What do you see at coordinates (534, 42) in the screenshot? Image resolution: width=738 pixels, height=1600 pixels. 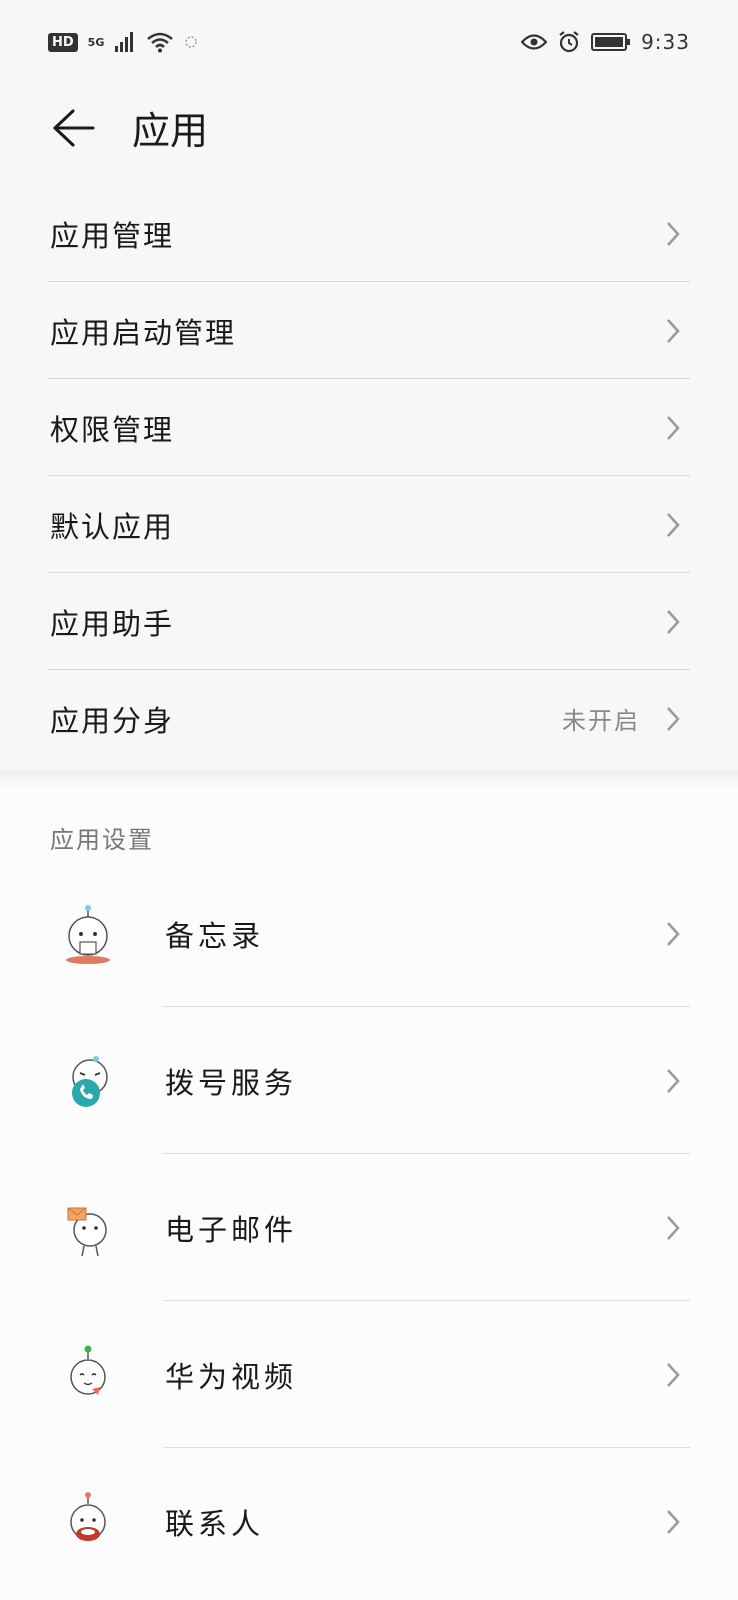 I see `eye-comfort-icon` at bounding box center [534, 42].